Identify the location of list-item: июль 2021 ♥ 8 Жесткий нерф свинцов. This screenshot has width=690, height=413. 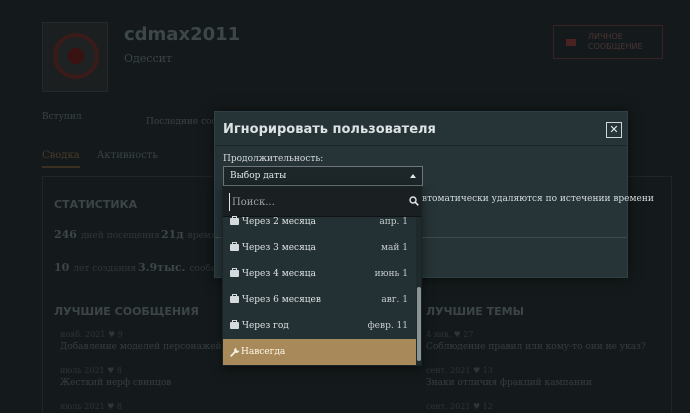
(115, 377).